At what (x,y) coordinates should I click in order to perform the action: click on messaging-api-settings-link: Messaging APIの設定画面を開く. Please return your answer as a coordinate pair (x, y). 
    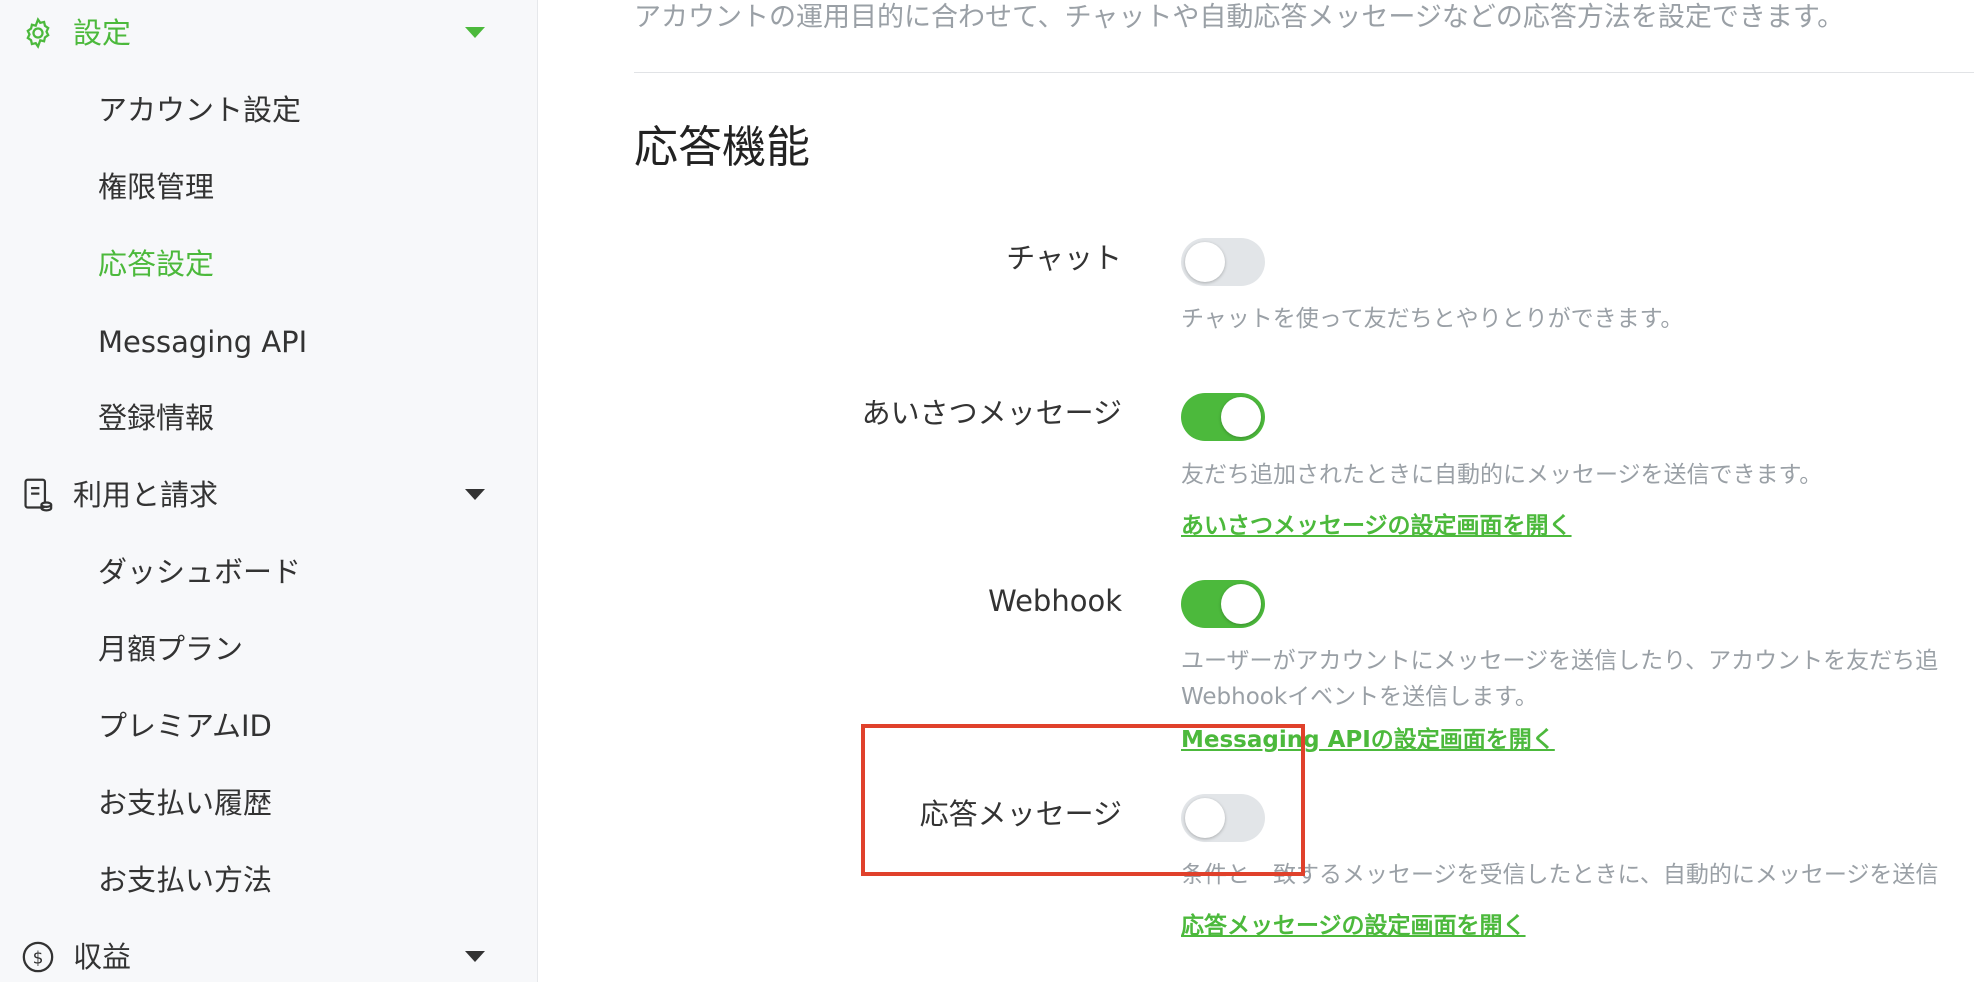
    Looking at the image, I should click on (1368, 740).